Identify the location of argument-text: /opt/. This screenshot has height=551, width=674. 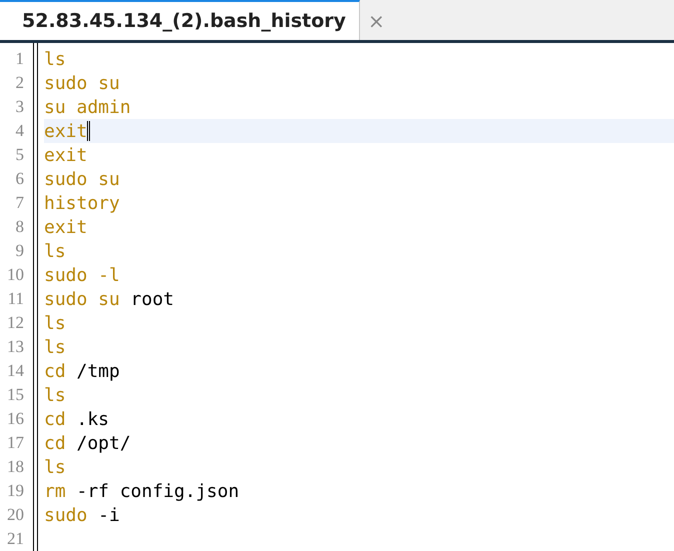
(103, 443).